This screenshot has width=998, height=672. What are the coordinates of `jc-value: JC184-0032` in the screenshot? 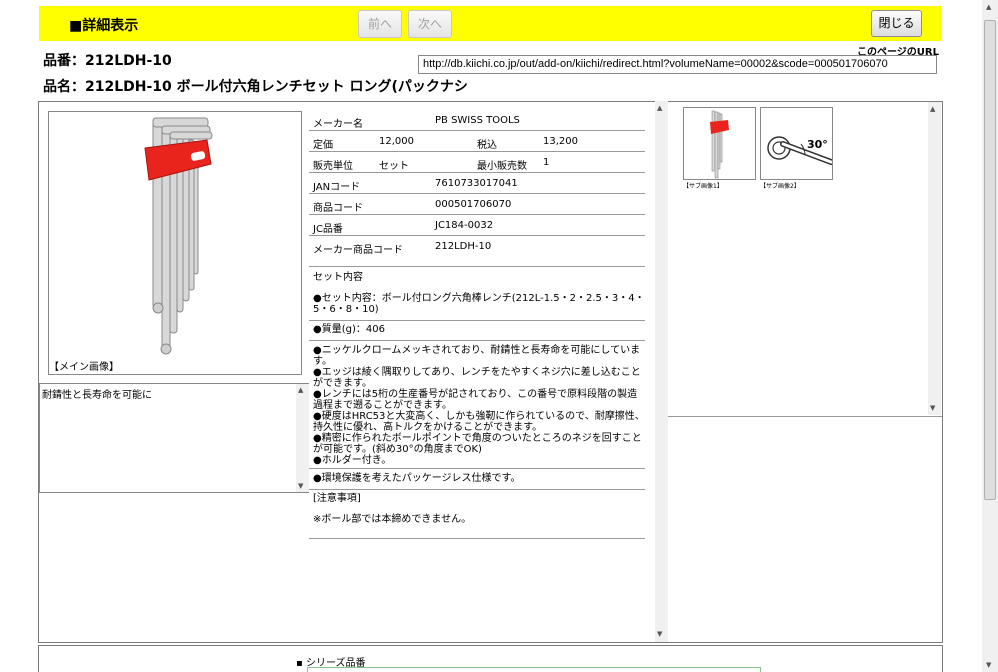 It's located at (464, 225).